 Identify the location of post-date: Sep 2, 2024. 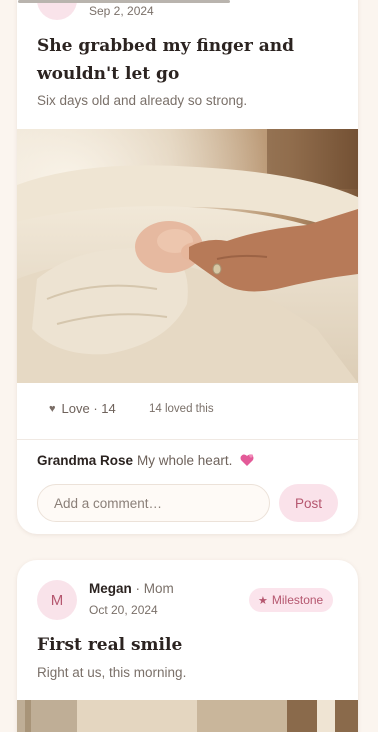
(121, 11).